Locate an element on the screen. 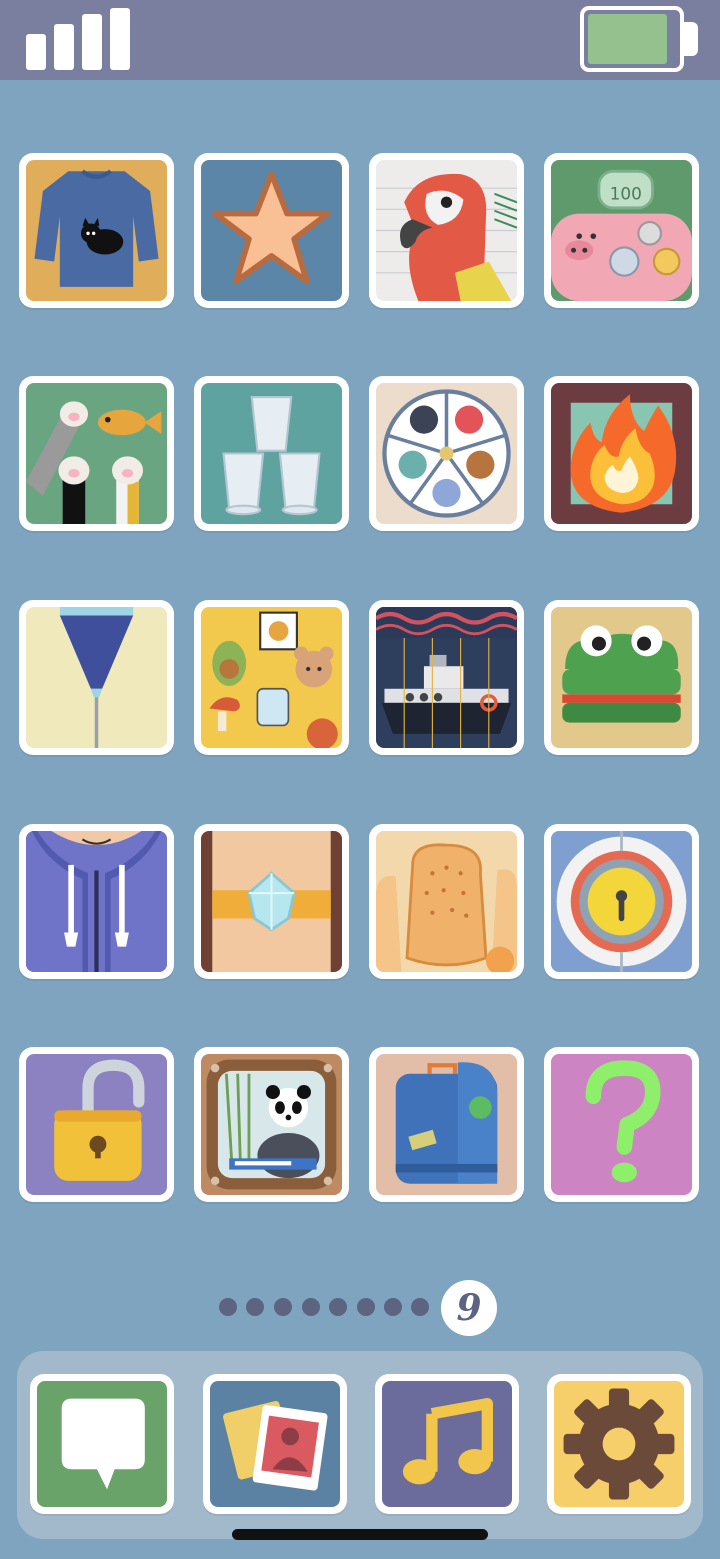  app-panda-tv is located at coordinates (271, 1124).